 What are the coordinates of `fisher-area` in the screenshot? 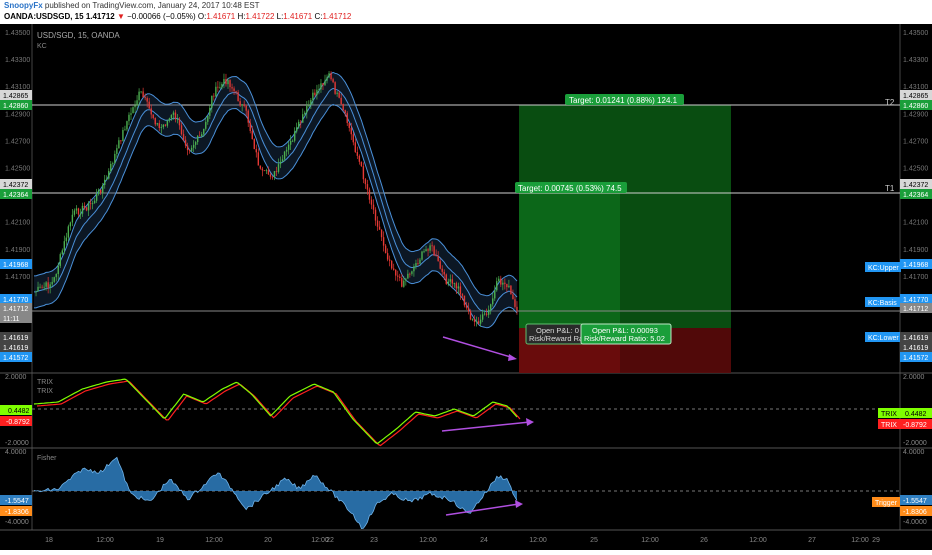 It's located at (275, 493).